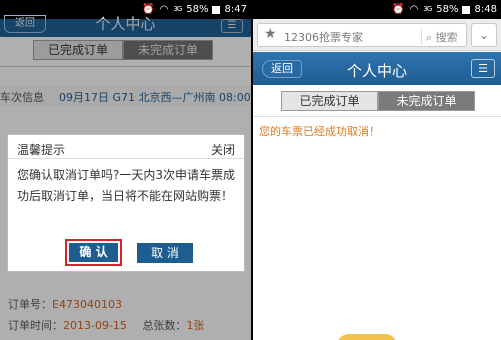 The height and width of the screenshot is (340, 501). What do you see at coordinates (485, 9) in the screenshot?
I see `clock: 8:48` at bounding box center [485, 9].